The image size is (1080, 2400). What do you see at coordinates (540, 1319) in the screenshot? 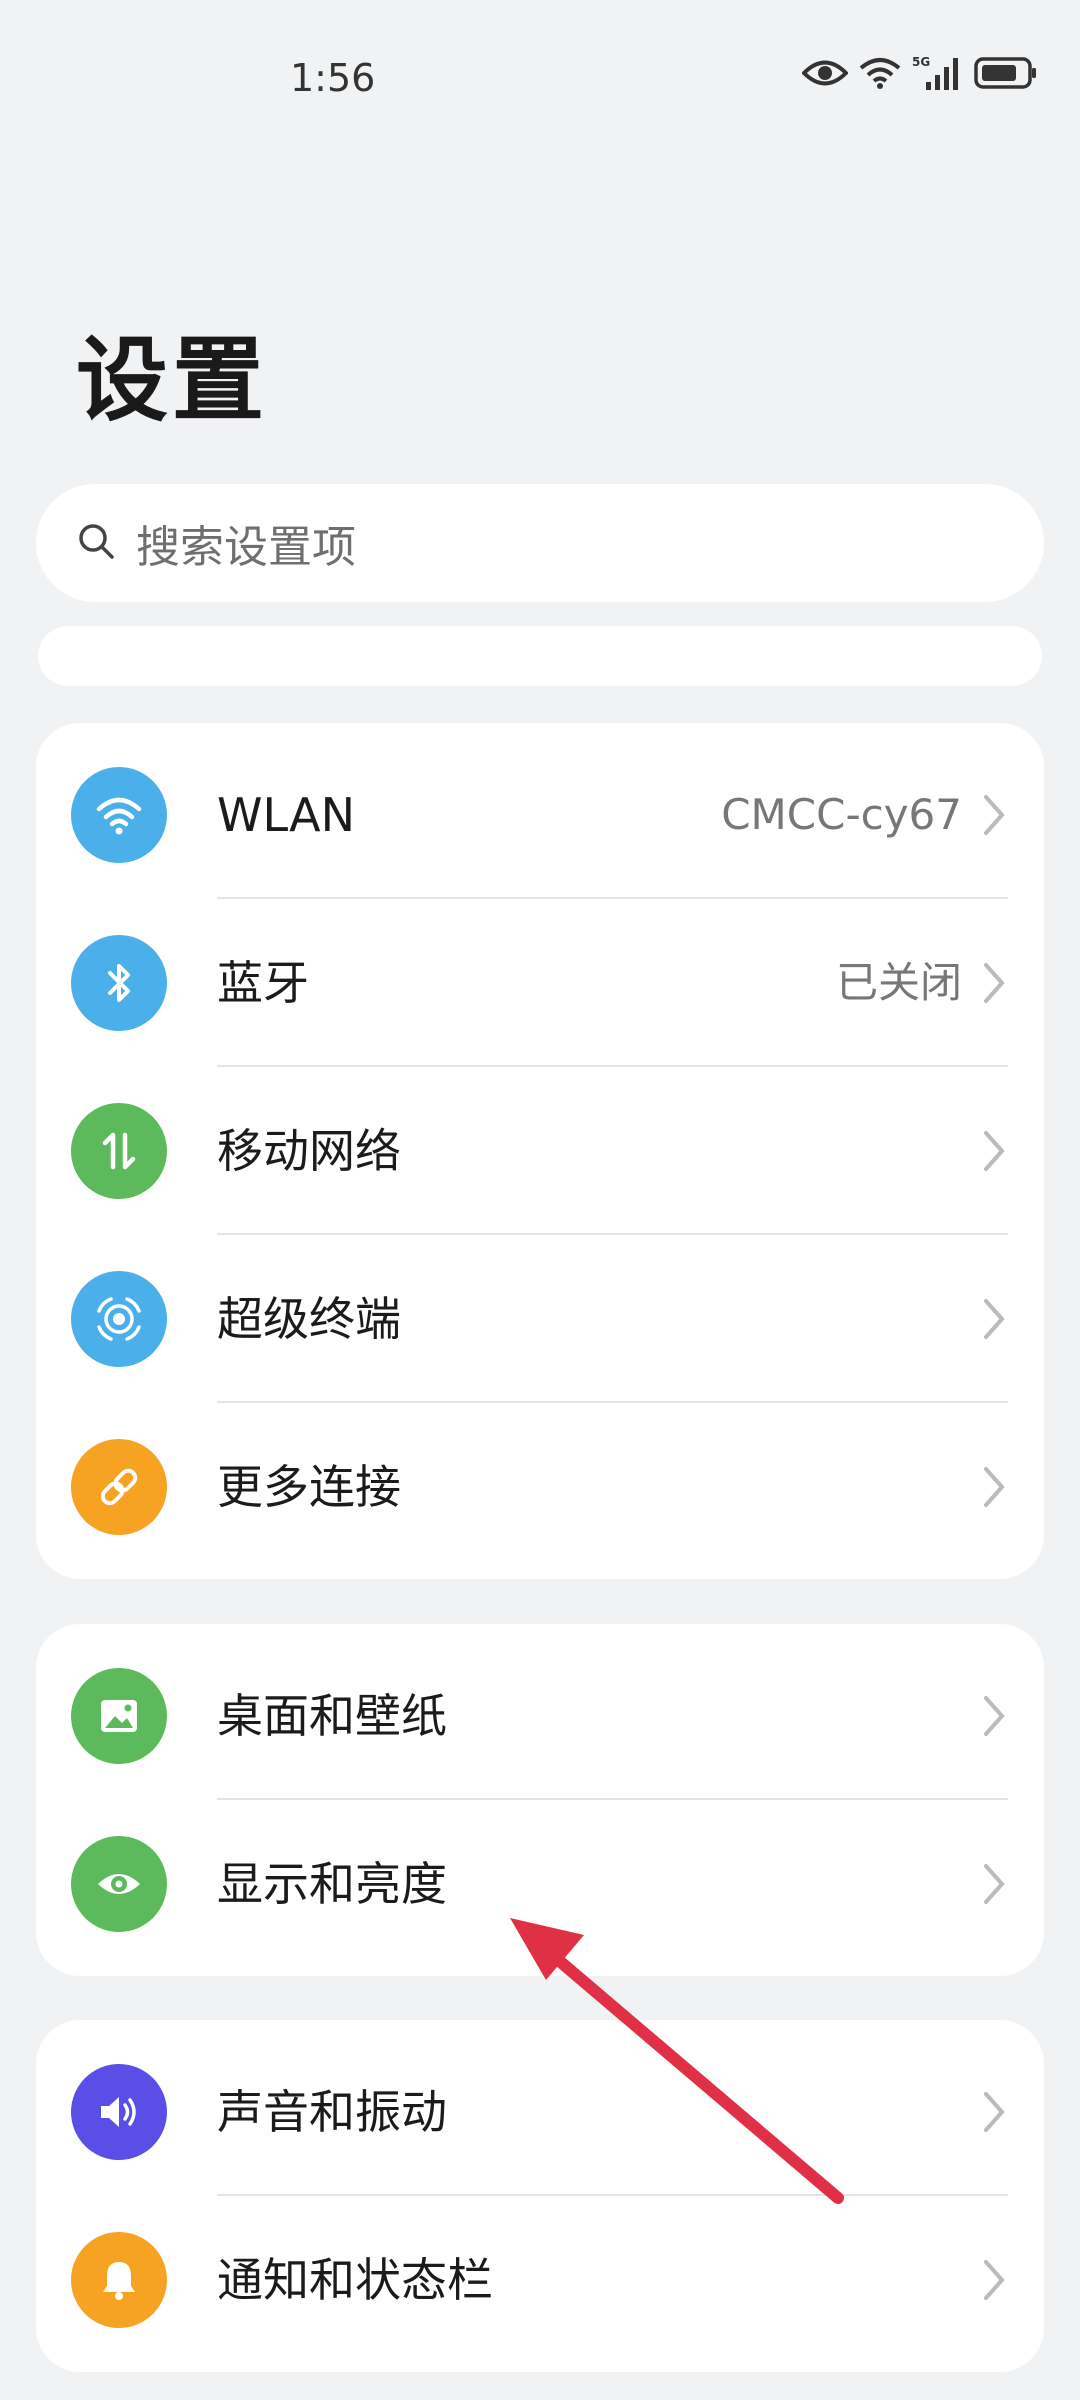
I see `settings-item-super-device: 超级终端` at bounding box center [540, 1319].